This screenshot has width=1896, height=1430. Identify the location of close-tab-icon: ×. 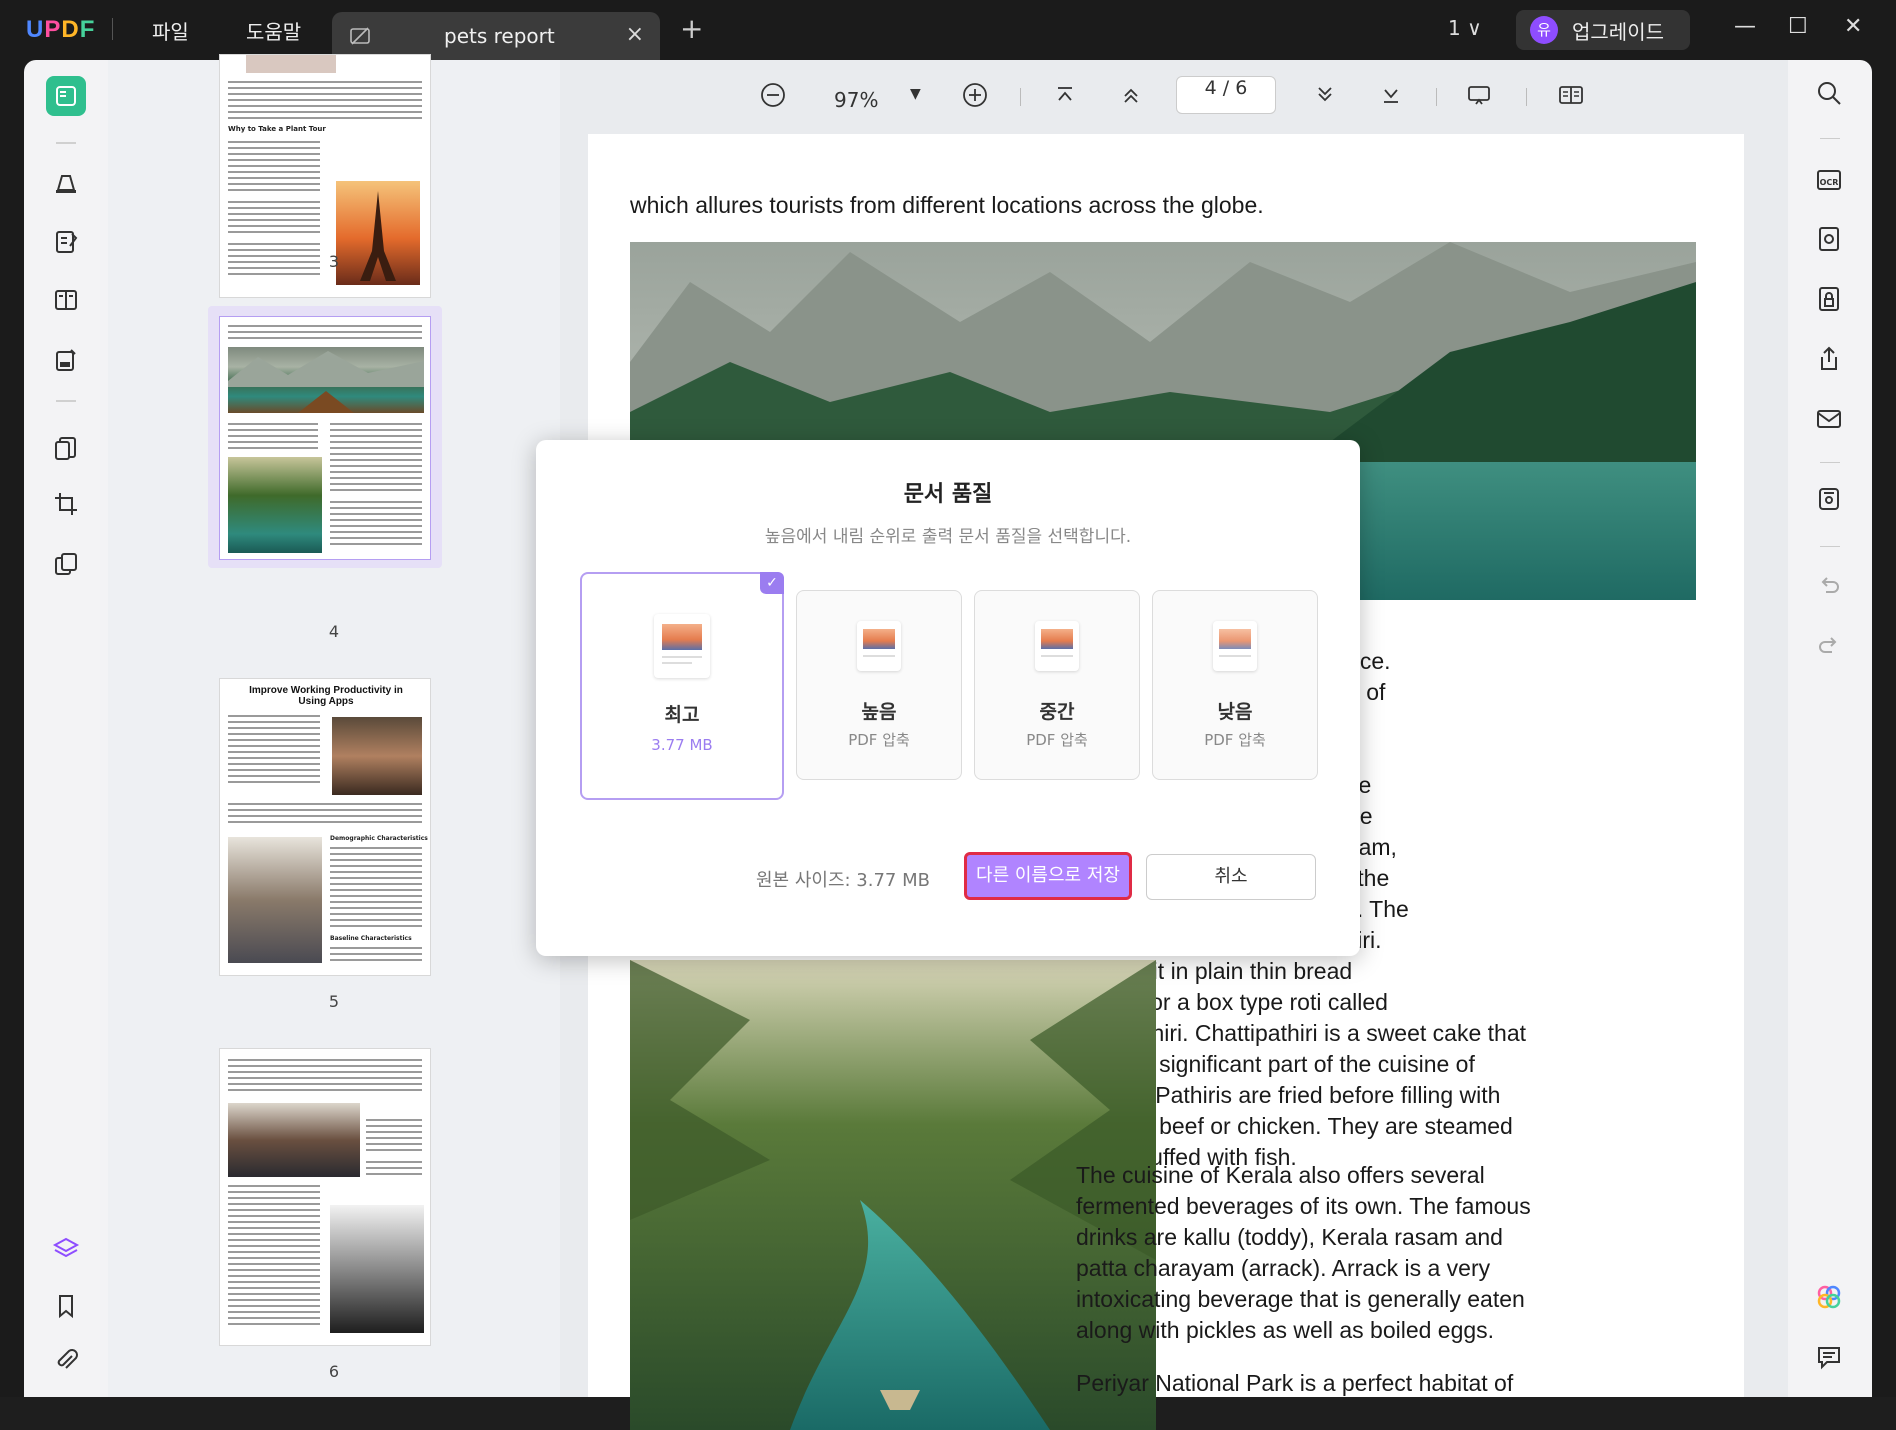
(635, 34).